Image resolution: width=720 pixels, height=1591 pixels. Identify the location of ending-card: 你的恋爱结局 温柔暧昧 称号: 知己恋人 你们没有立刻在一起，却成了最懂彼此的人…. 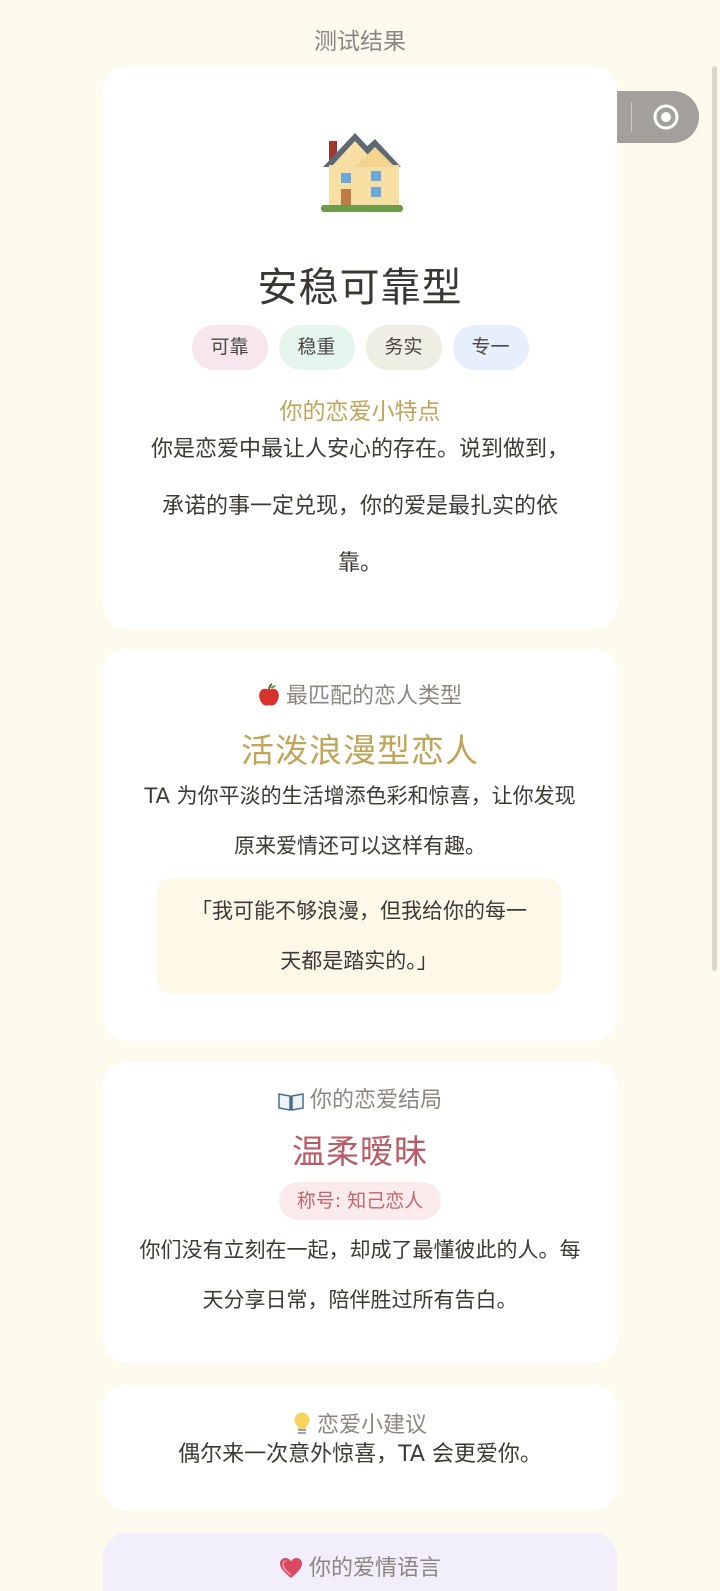
(360, 1212).